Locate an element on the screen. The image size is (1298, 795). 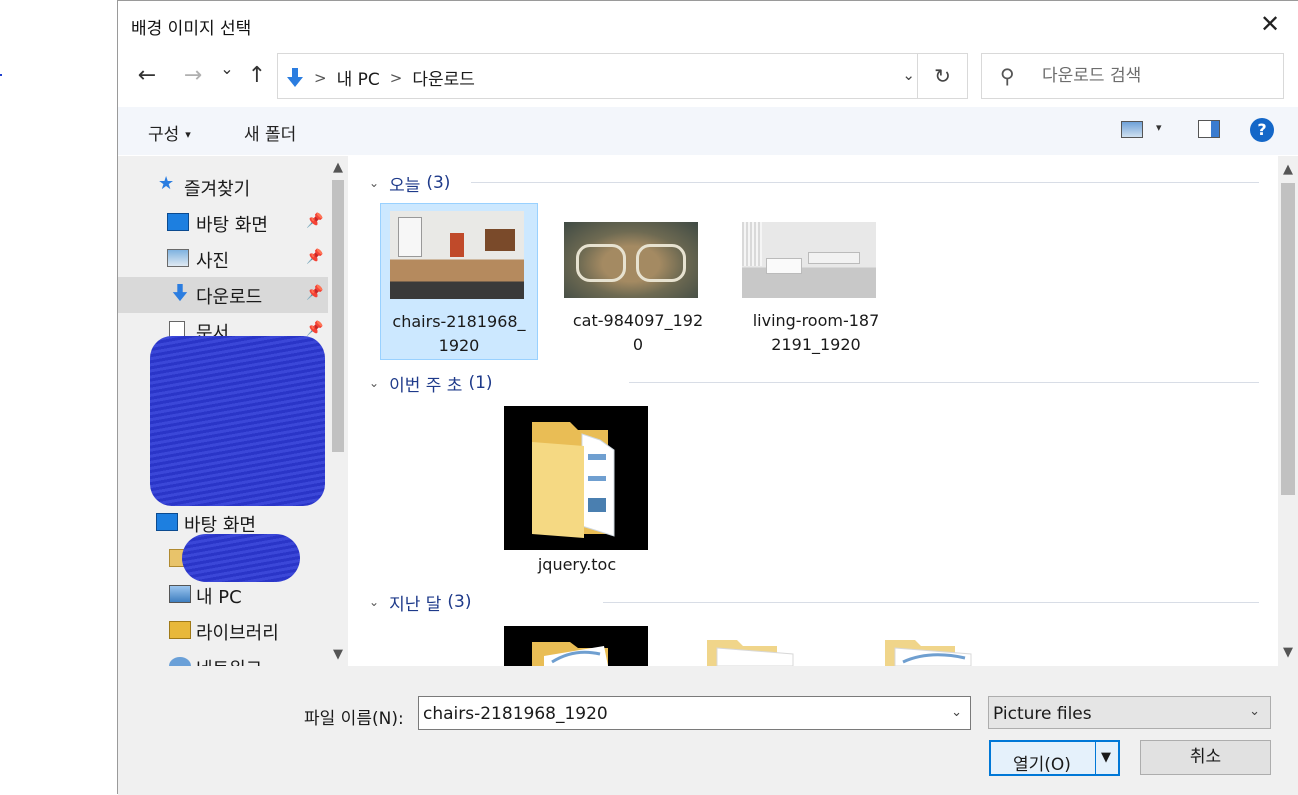
group-count: (1) is located at coordinates (480, 383).